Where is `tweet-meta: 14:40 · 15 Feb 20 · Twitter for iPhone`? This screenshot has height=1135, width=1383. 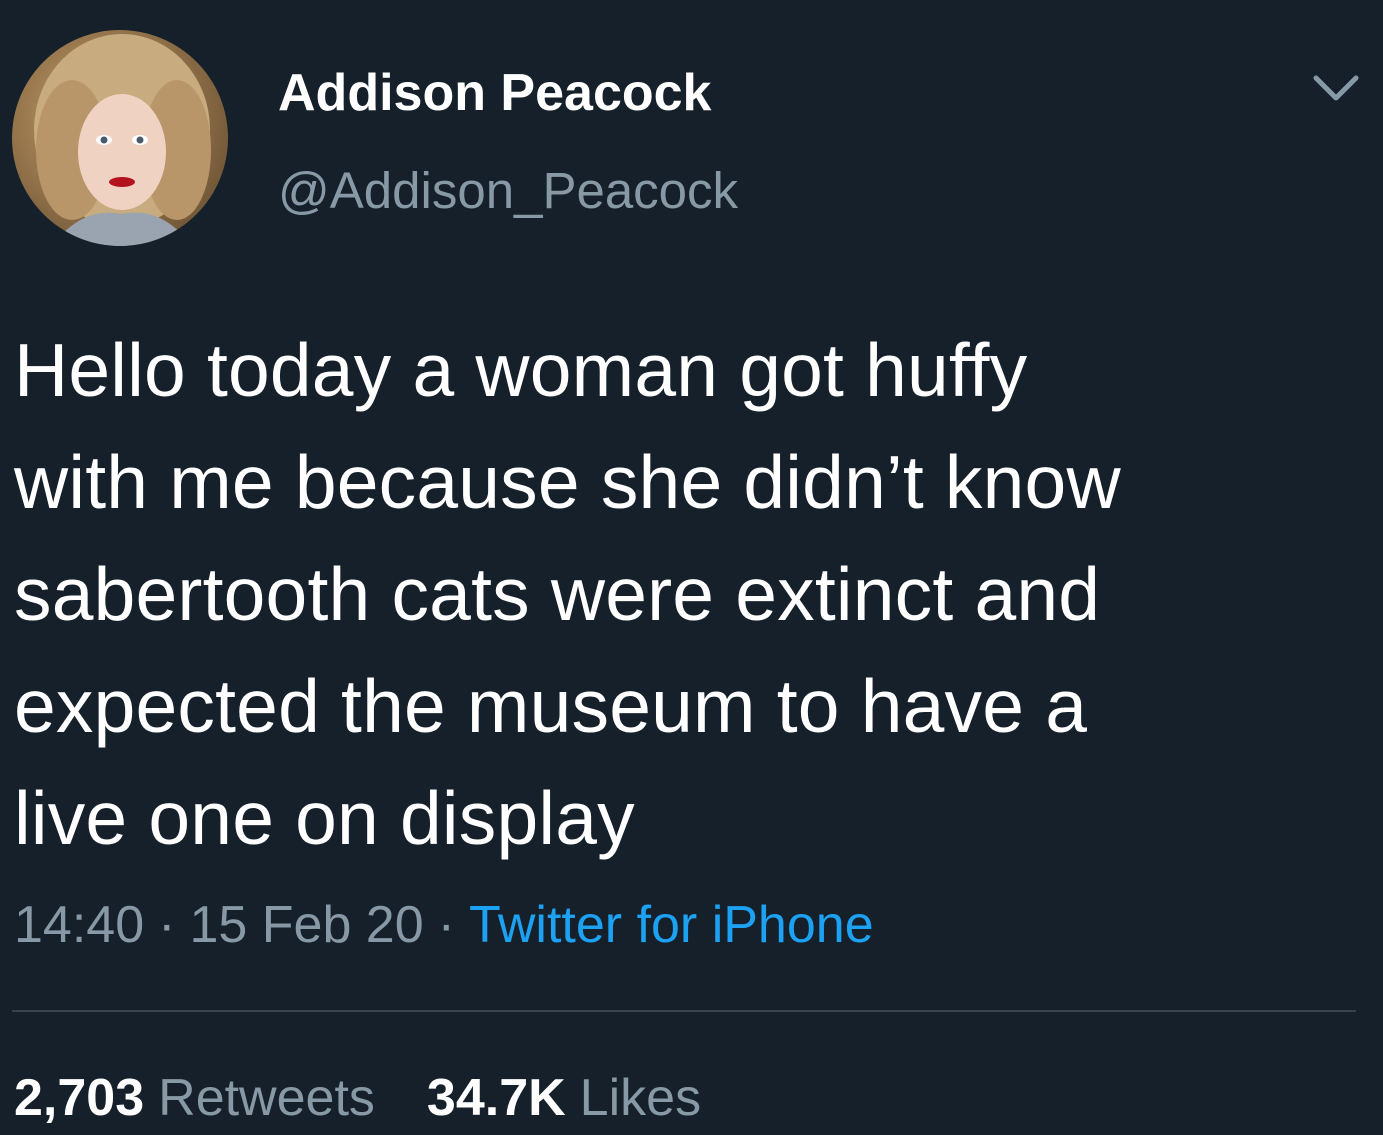
tweet-meta: 14:40 · 15 Feb 20 · Twitter for iPhone is located at coordinates (444, 925).